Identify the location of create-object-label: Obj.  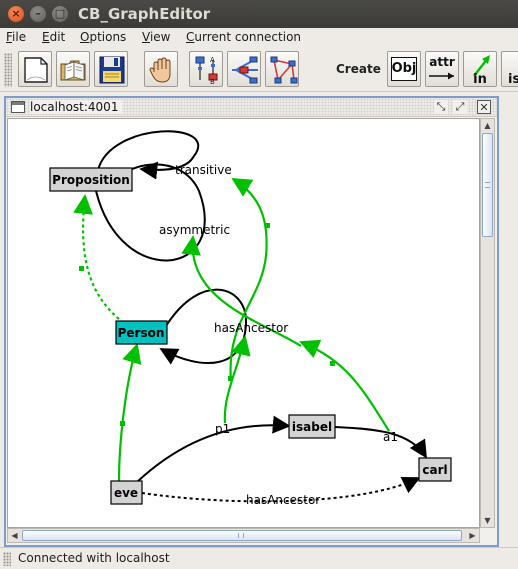
(404, 68).